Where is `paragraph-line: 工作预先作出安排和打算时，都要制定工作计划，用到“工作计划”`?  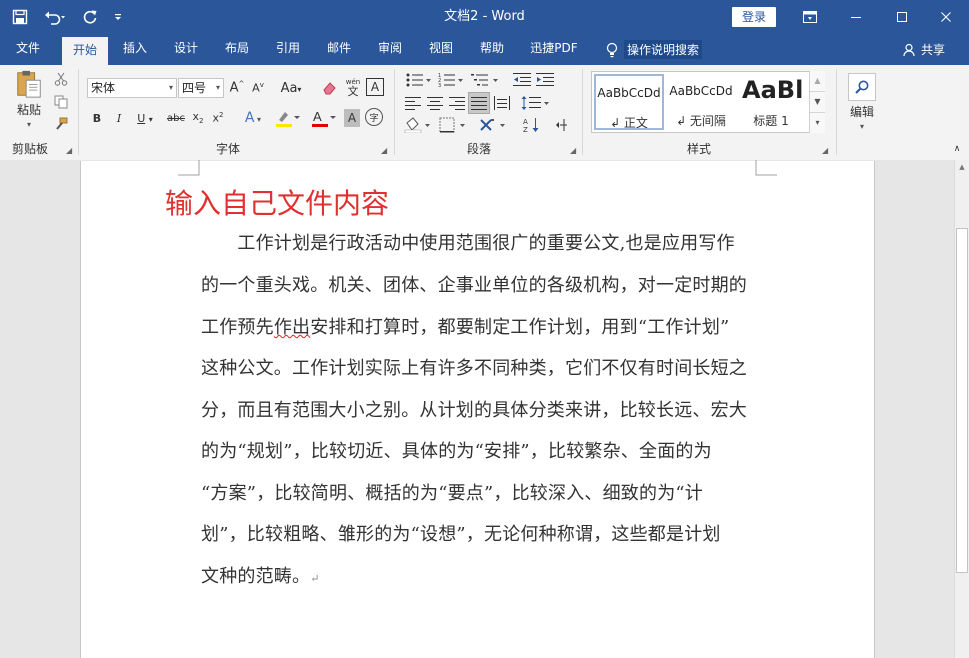 paragraph-line: 工作预先作出安排和打算时，都要制定工作计划，用到“工作计划” is located at coordinates (465, 326).